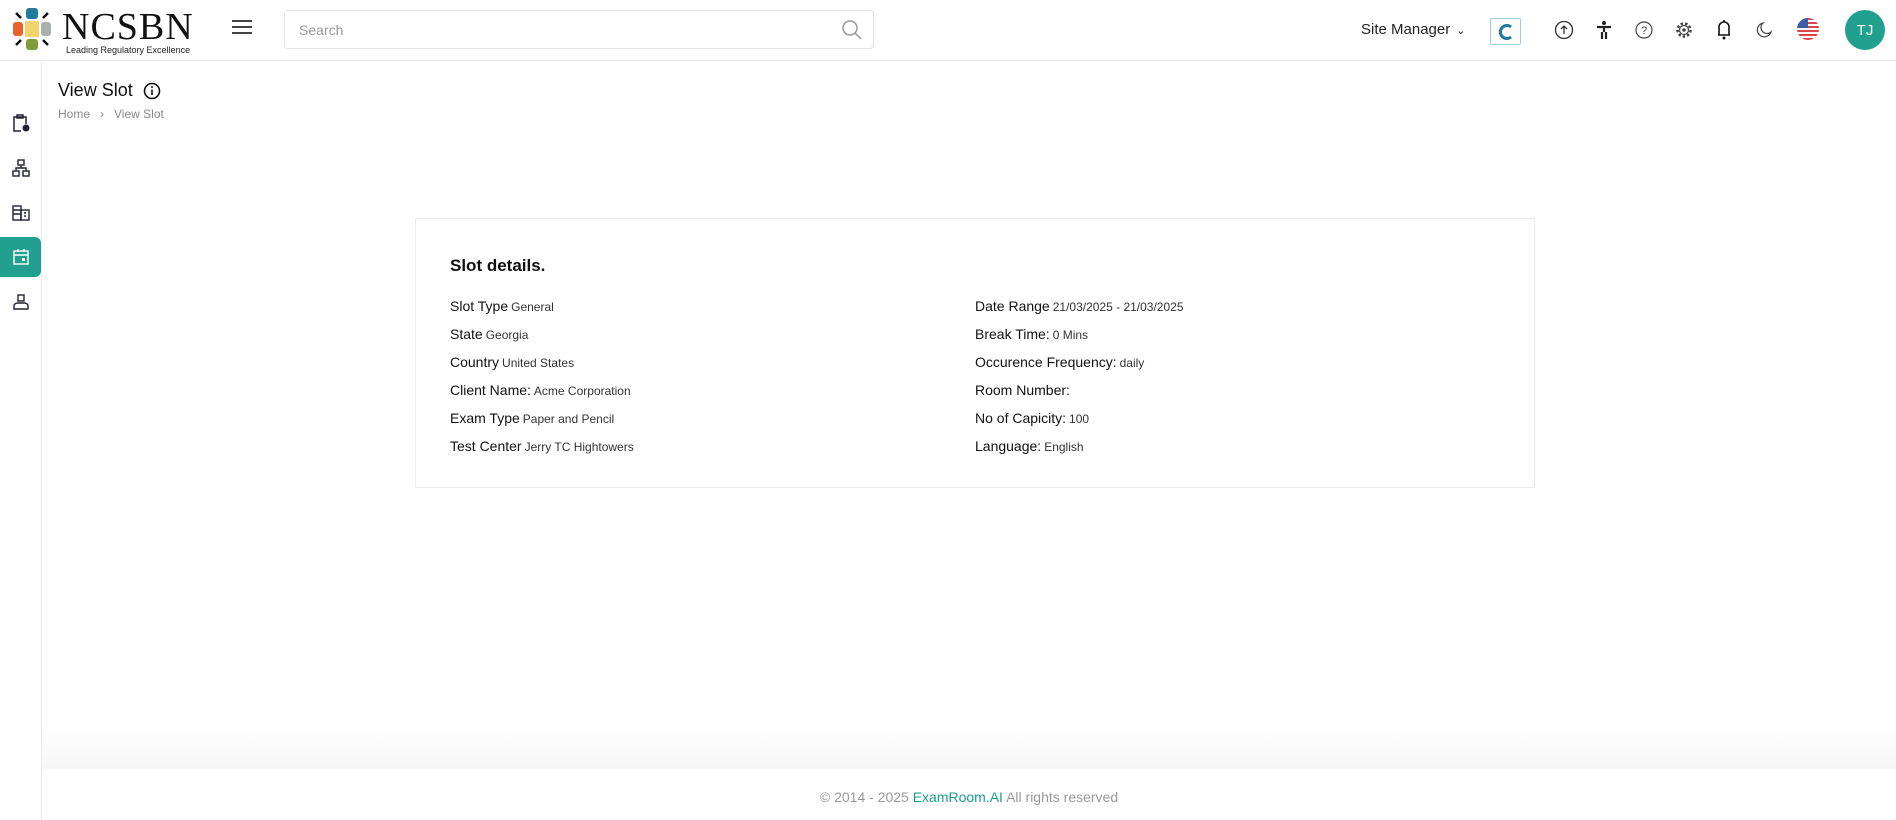 The image size is (1896, 820). Describe the element at coordinates (479, 306) in the screenshot. I see `detail-label: Slot Type` at that location.